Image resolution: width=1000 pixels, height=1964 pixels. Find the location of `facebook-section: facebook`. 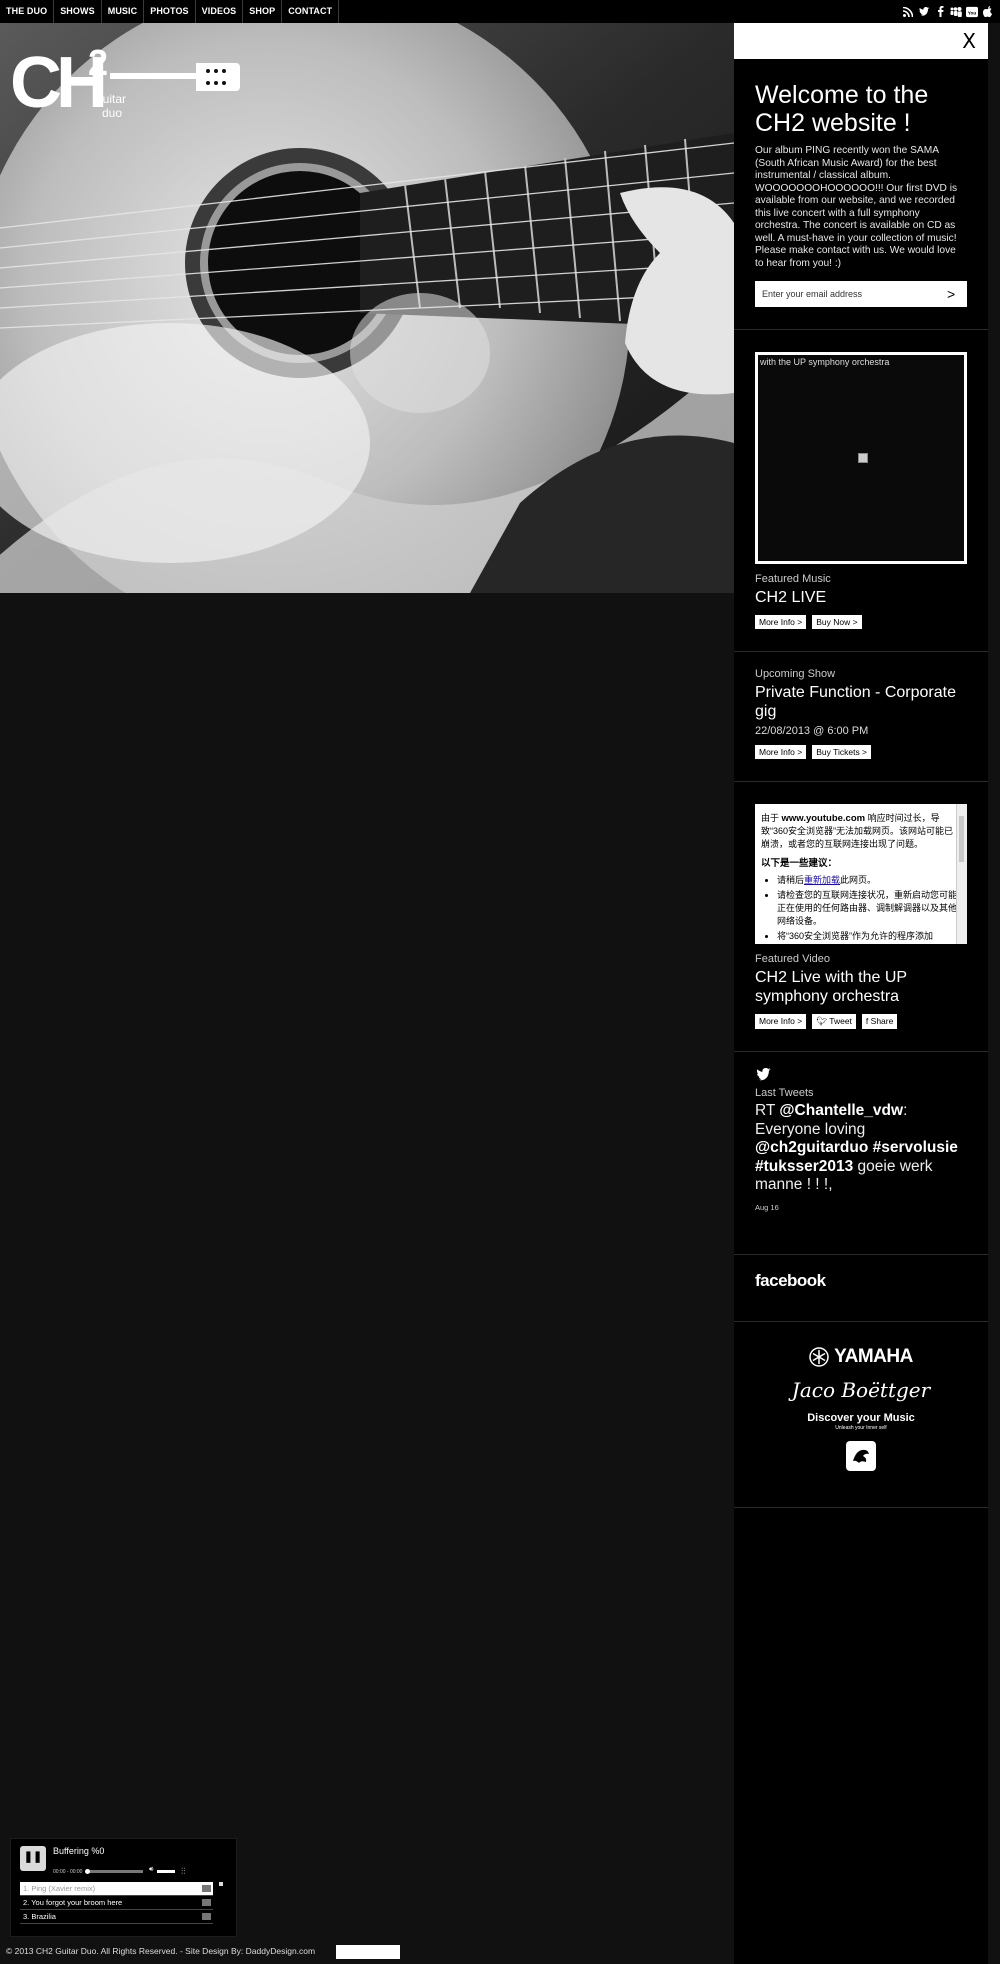

facebook-section: facebook is located at coordinates (861, 1288).